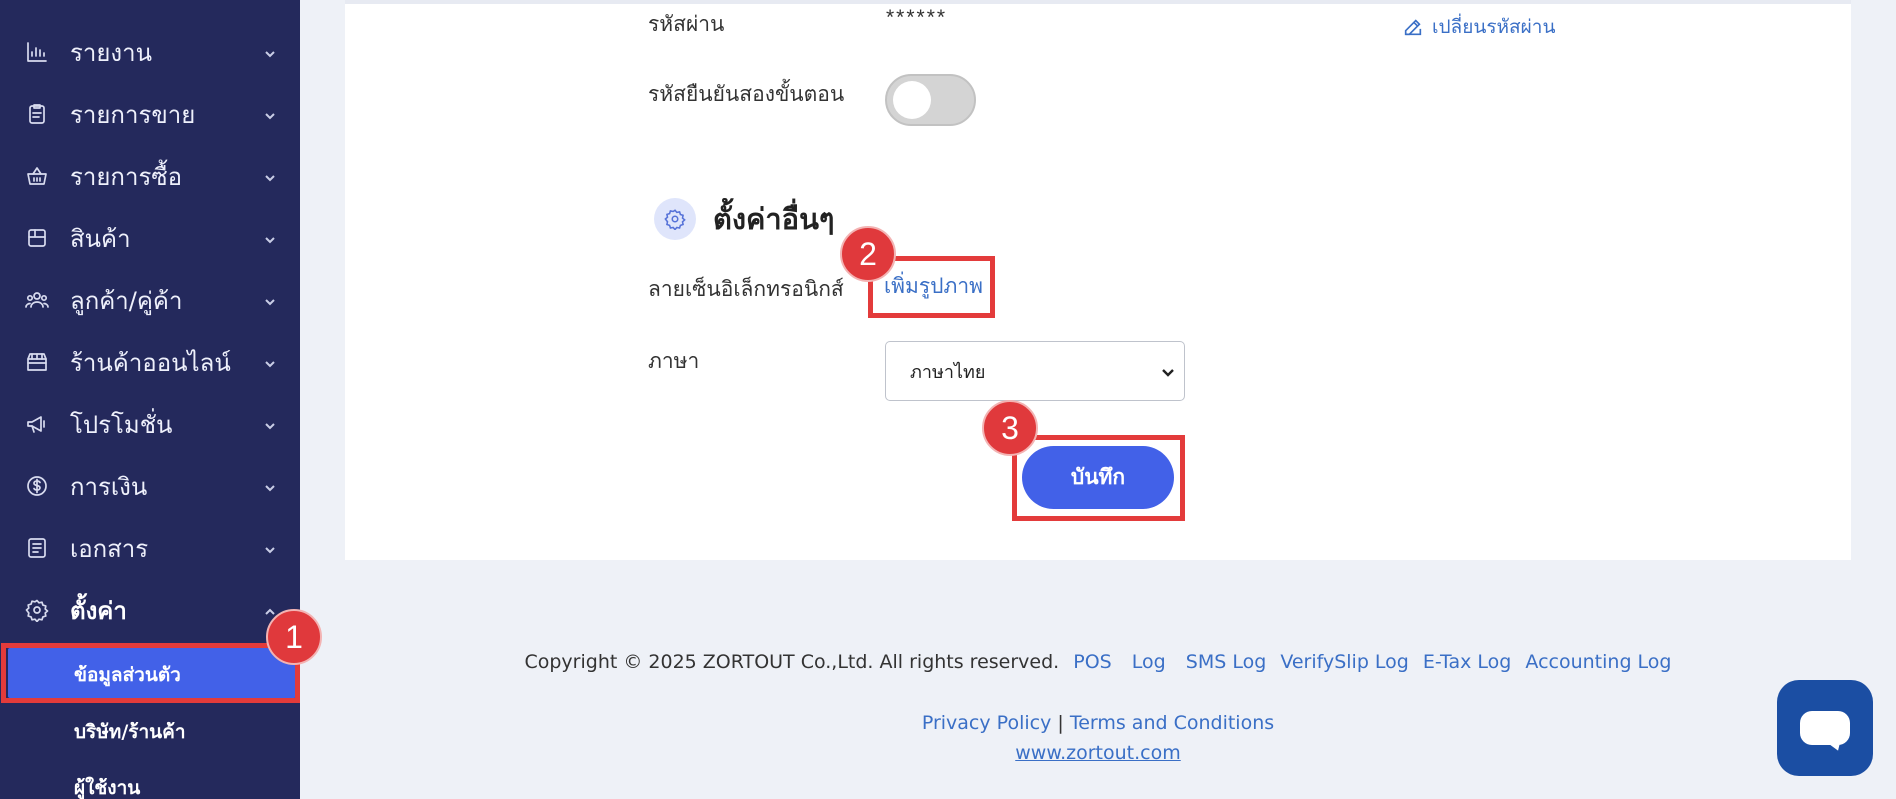  What do you see at coordinates (37, 114) in the screenshot?
I see `clipboard-icon` at bounding box center [37, 114].